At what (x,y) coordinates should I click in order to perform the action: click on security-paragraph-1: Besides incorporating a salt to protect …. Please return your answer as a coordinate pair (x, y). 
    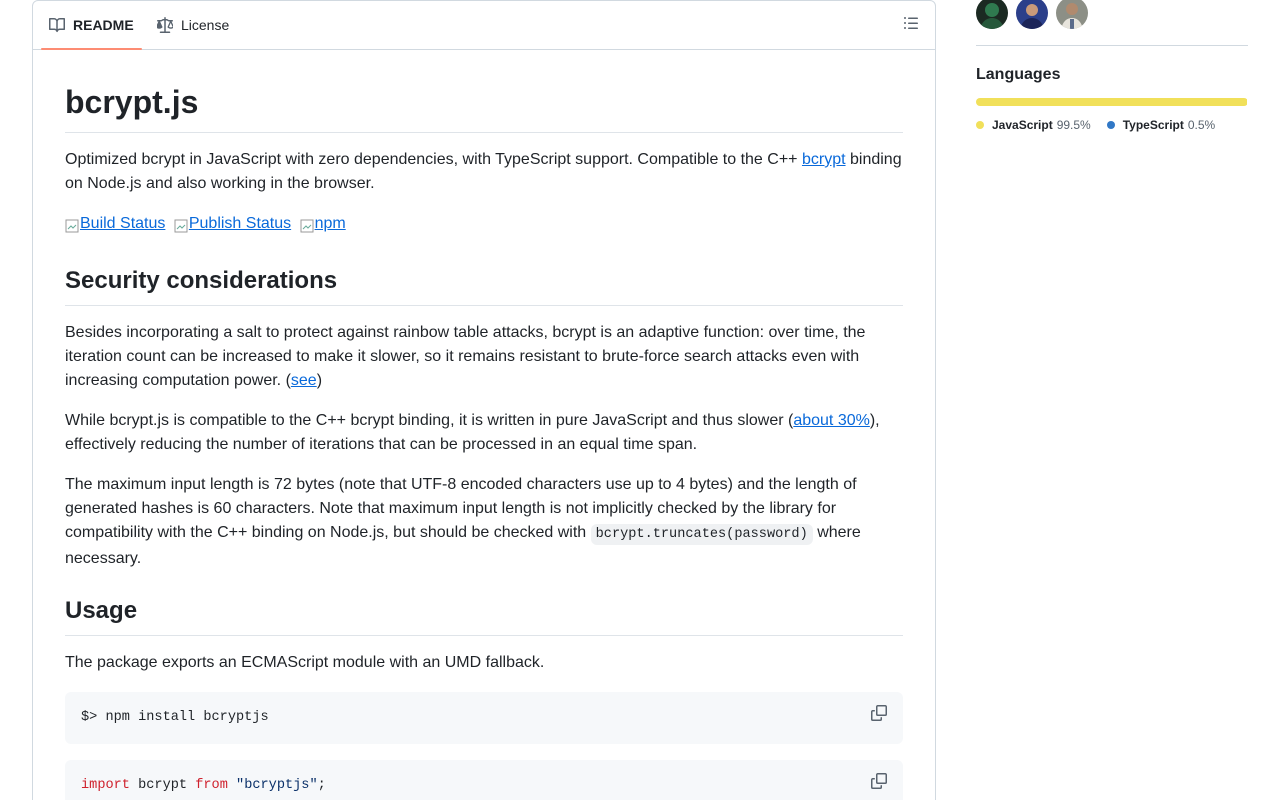
    Looking at the image, I should click on (484, 357).